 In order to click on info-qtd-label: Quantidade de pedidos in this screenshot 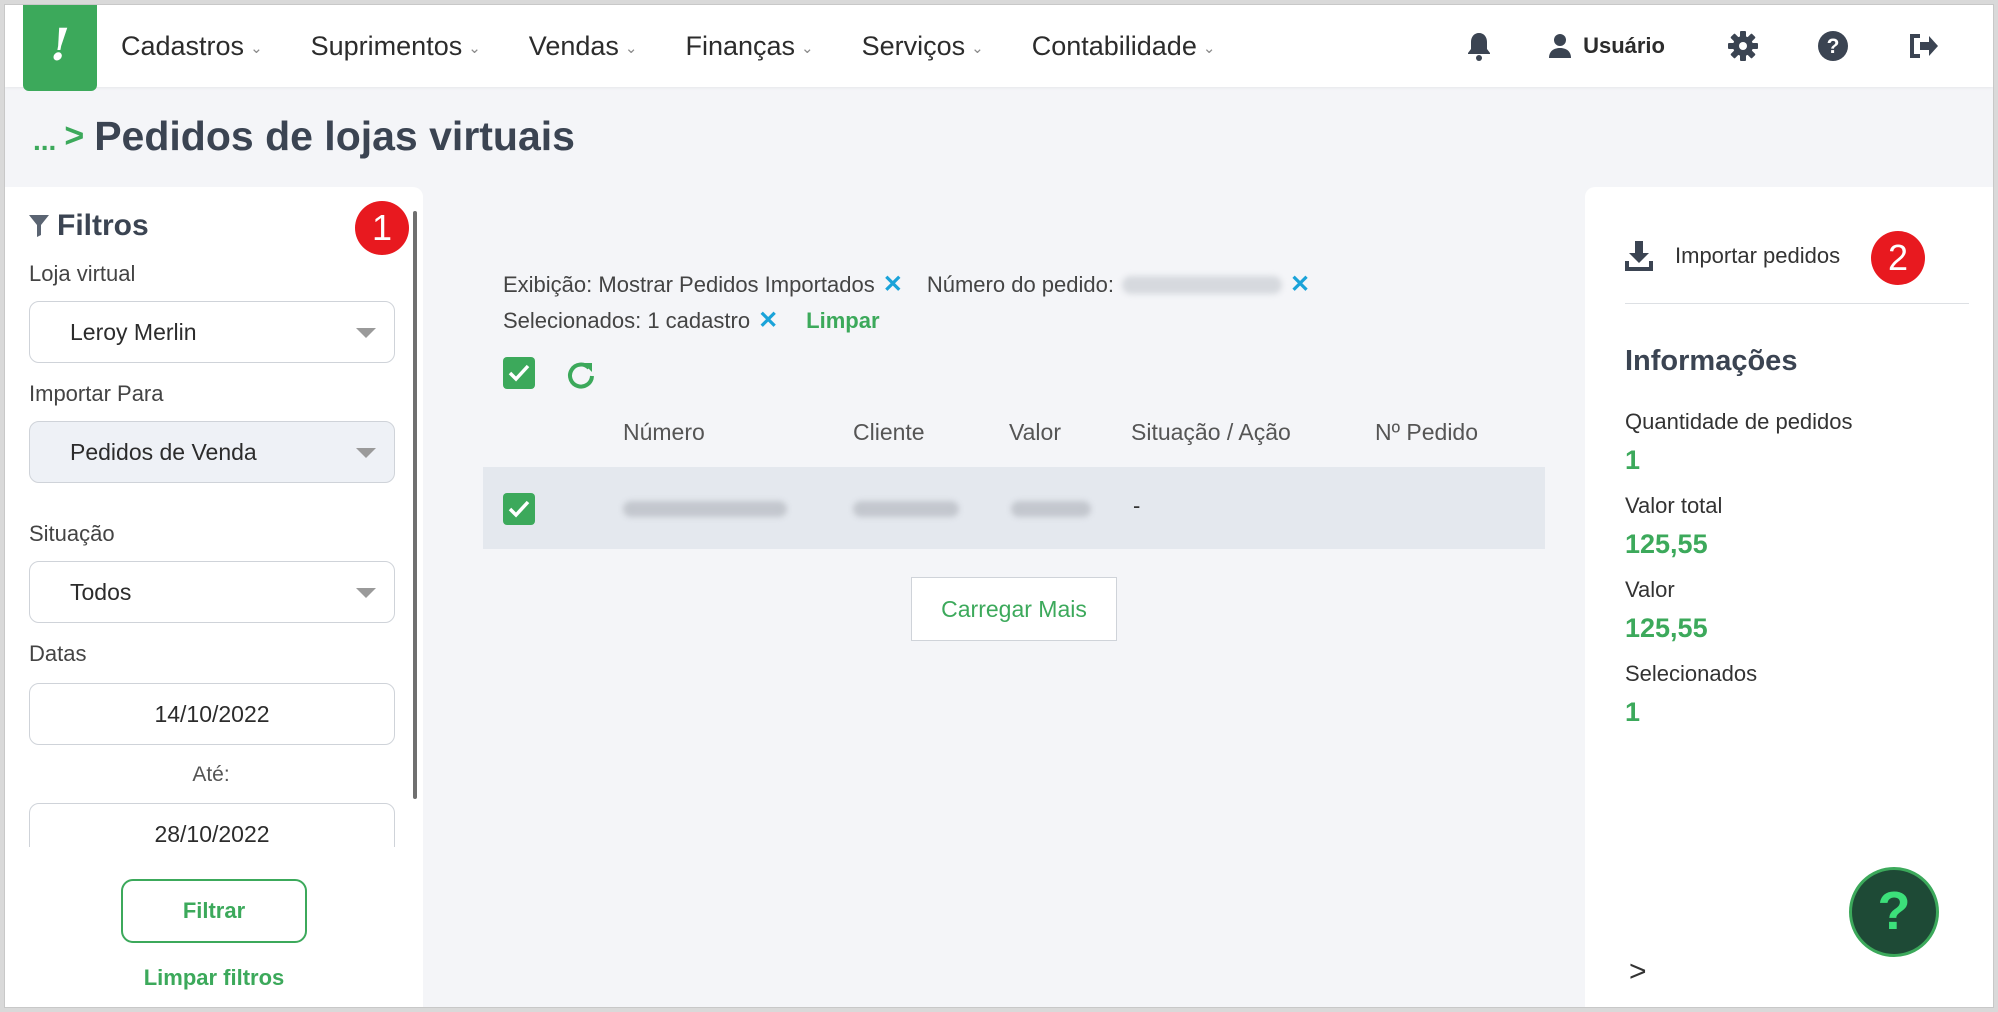, I will do `click(1739, 421)`.